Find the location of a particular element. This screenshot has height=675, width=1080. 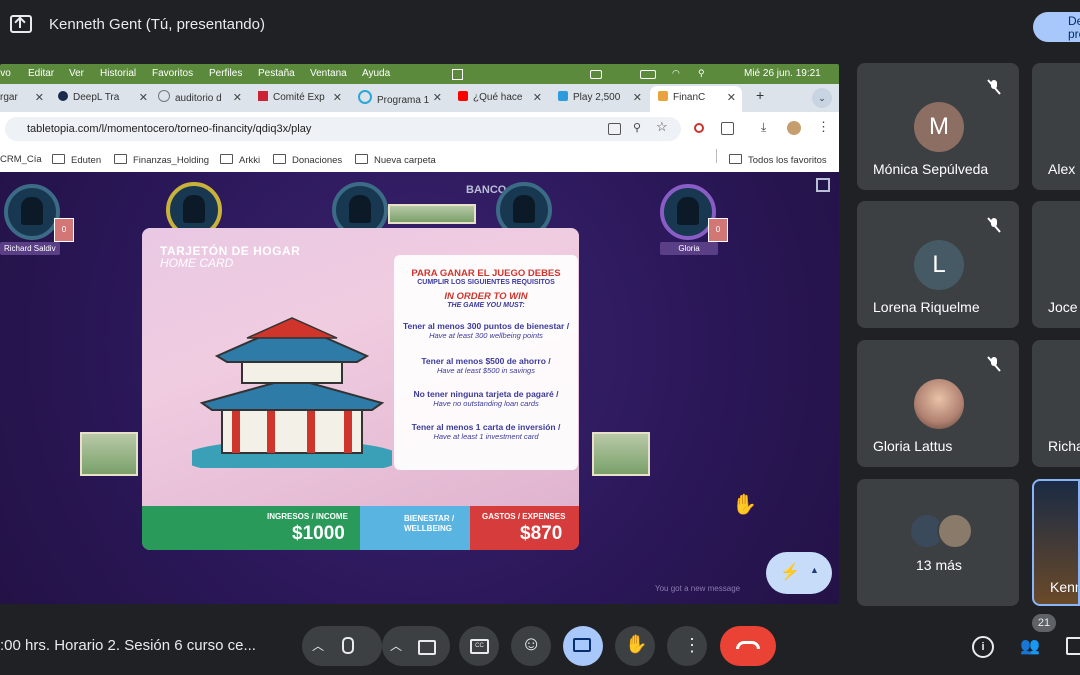

more-options-button: ⋮ is located at coordinates (687, 646).